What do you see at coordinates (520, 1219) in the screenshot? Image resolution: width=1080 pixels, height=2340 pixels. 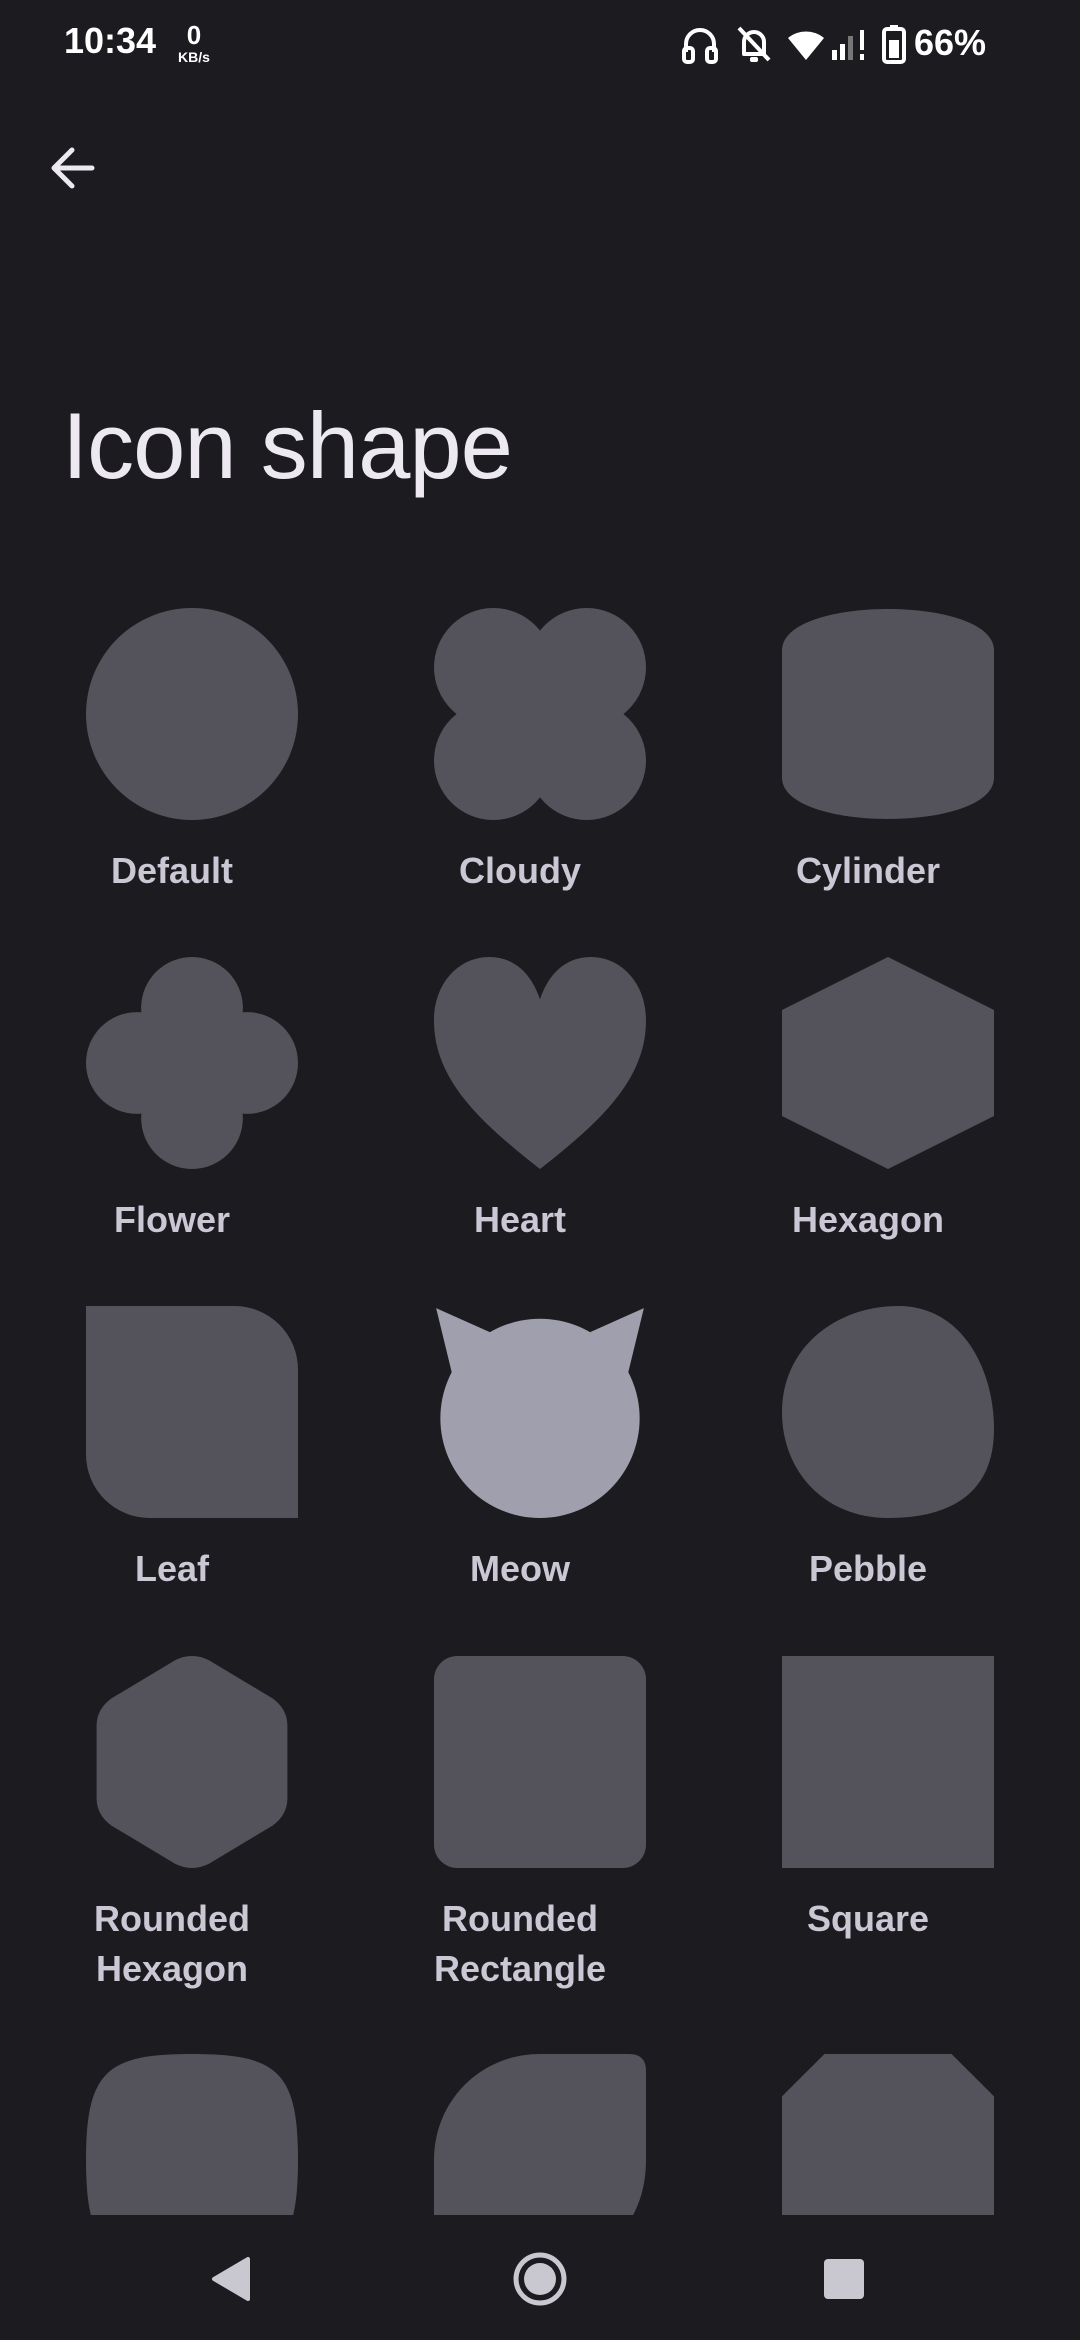 I see `shape-label: Heart` at bounding box center [520, 1219].